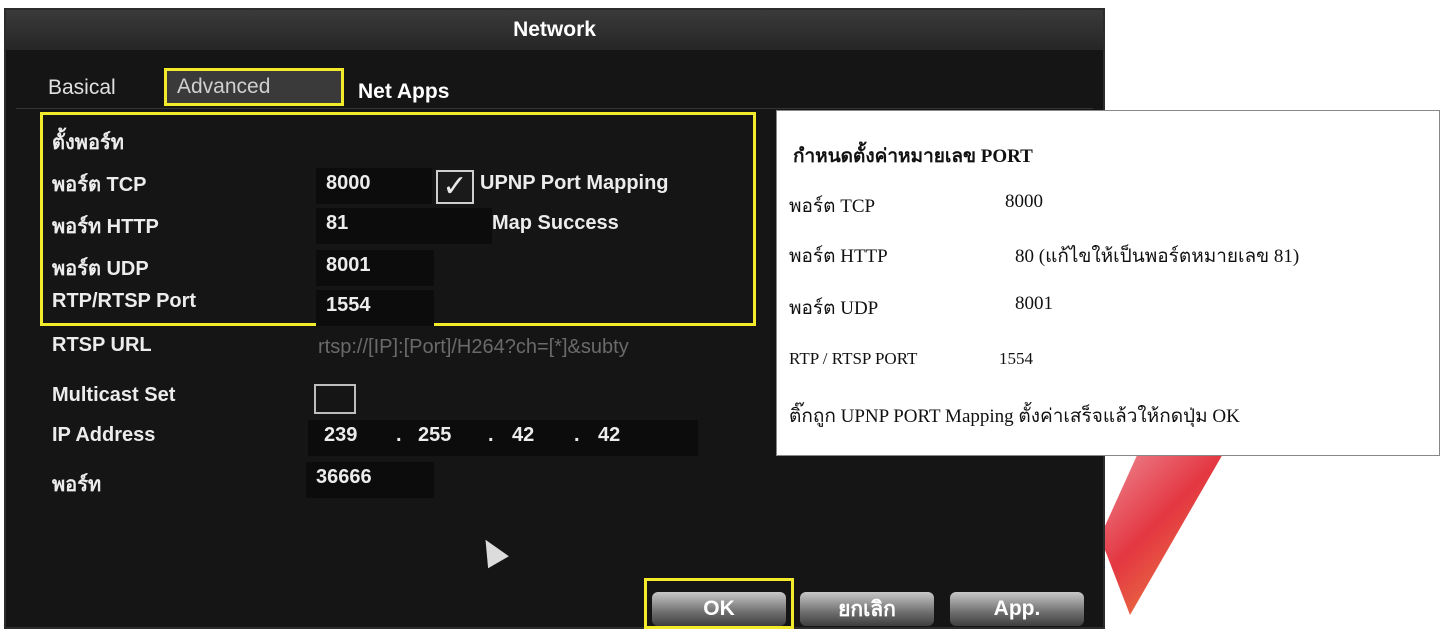 The image size is (1445, 629). What do you see at coordinates (370, 480) in the screenshot?
I see `multicast-port-input: 36666` at bounding box center [370, 480].